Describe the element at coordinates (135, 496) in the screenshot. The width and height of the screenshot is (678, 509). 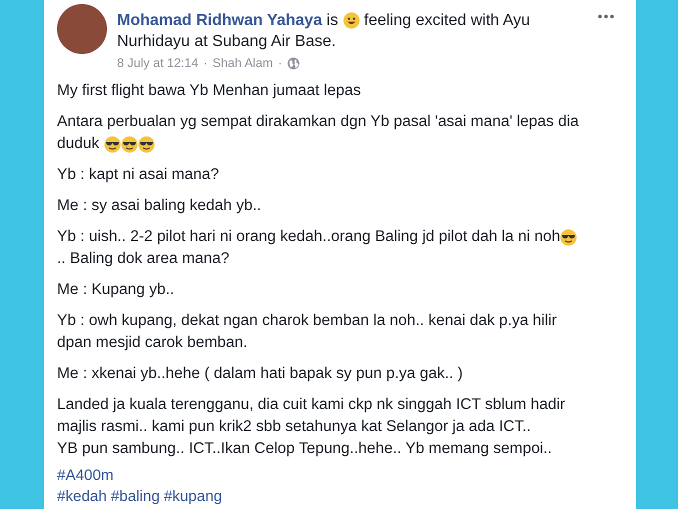
I see `hashtag-link: #baling` at that location.